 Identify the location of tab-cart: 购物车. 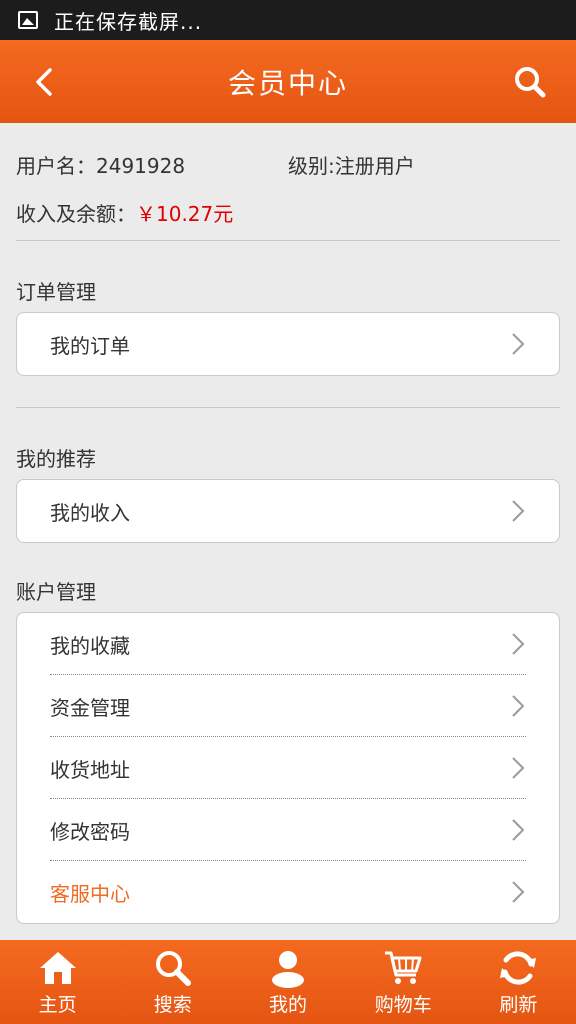
(403, 982).